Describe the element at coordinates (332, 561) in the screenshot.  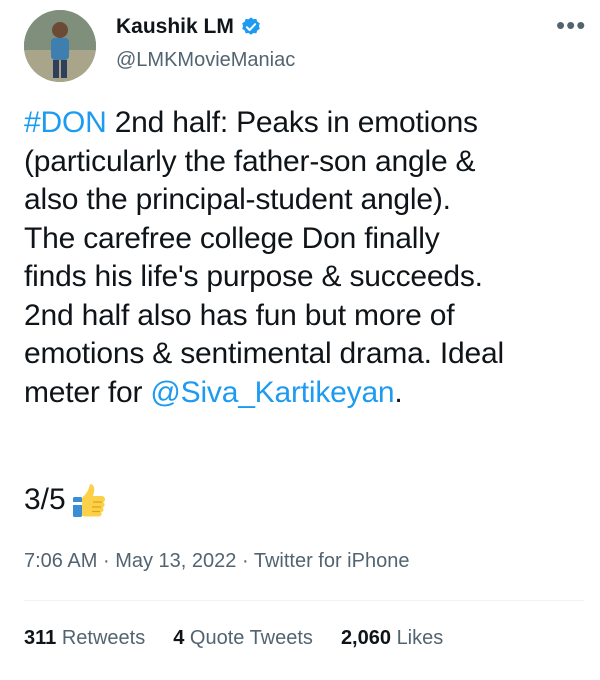
I see `tweet-source: Twitter for iPhone` at that location.